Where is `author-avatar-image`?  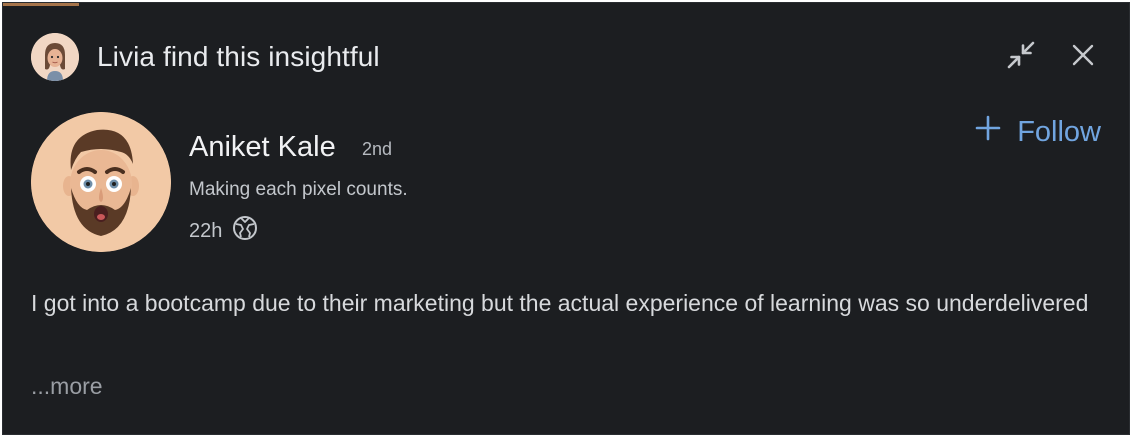 author-avatar-image is located at coordinates (101, 182).